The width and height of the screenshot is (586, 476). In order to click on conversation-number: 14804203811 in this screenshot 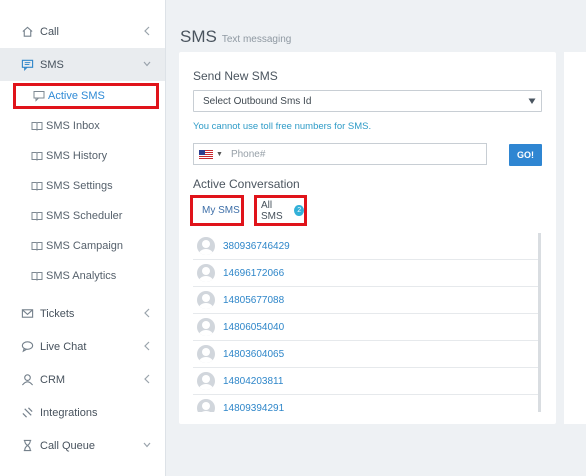, I will do `click(253, 381)`.